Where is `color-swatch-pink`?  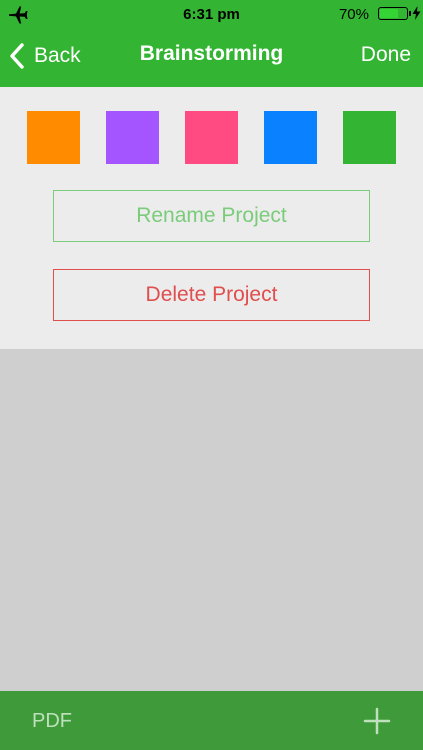
color-swatch-pink is located at coordinates (211, 137).